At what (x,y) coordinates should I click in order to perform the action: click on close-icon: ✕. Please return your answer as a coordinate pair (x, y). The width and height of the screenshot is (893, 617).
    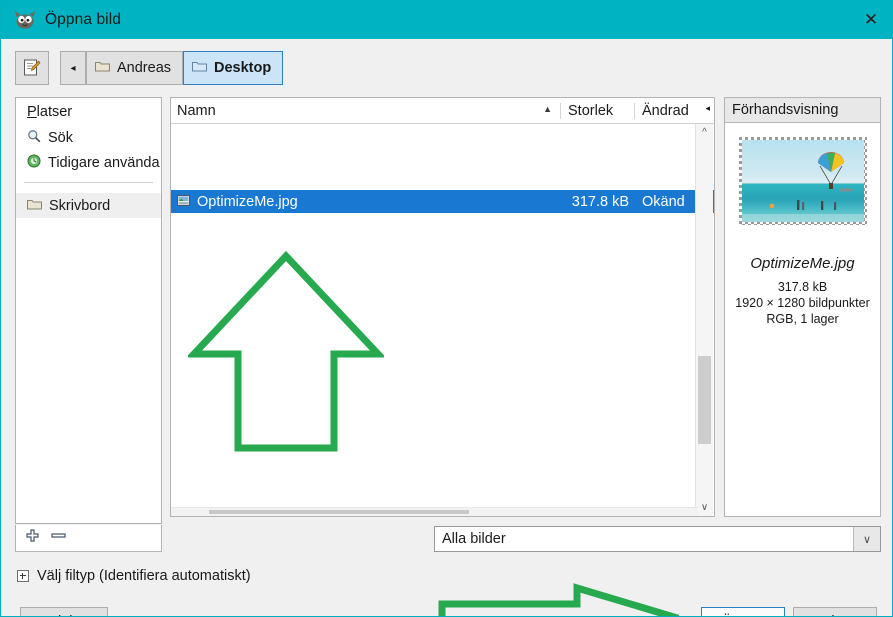
    Looking at the image, I should click on (870, 20).